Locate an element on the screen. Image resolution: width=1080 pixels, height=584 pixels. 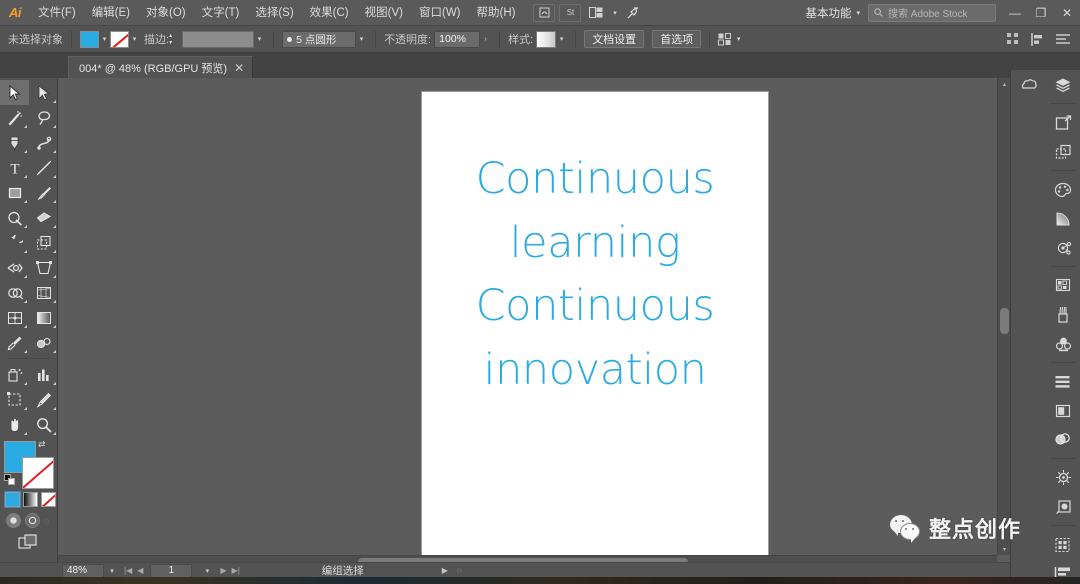
restore-button: ❐ is located at coordinates (1041, 13).